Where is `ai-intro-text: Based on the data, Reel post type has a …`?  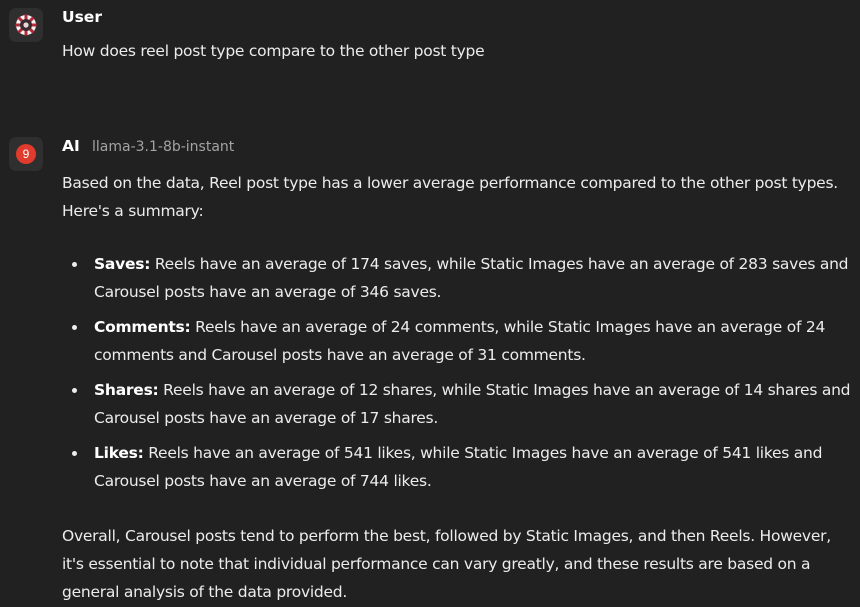 ai-intro-text: Based on the data, Reel post type has a … is located at coordinates (450, 197).